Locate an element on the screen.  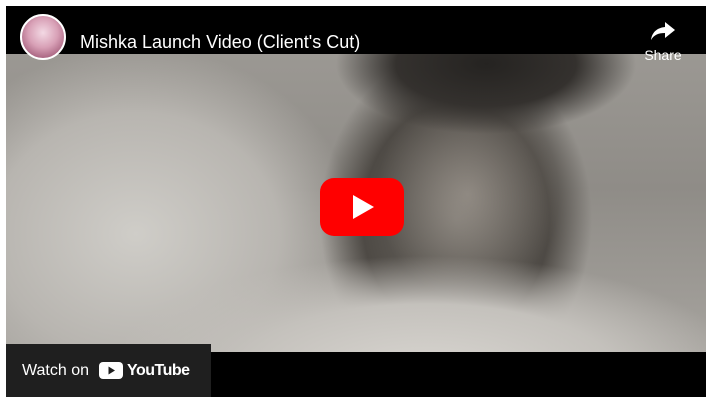
share-button: Share is located at coordinates (663, 49).